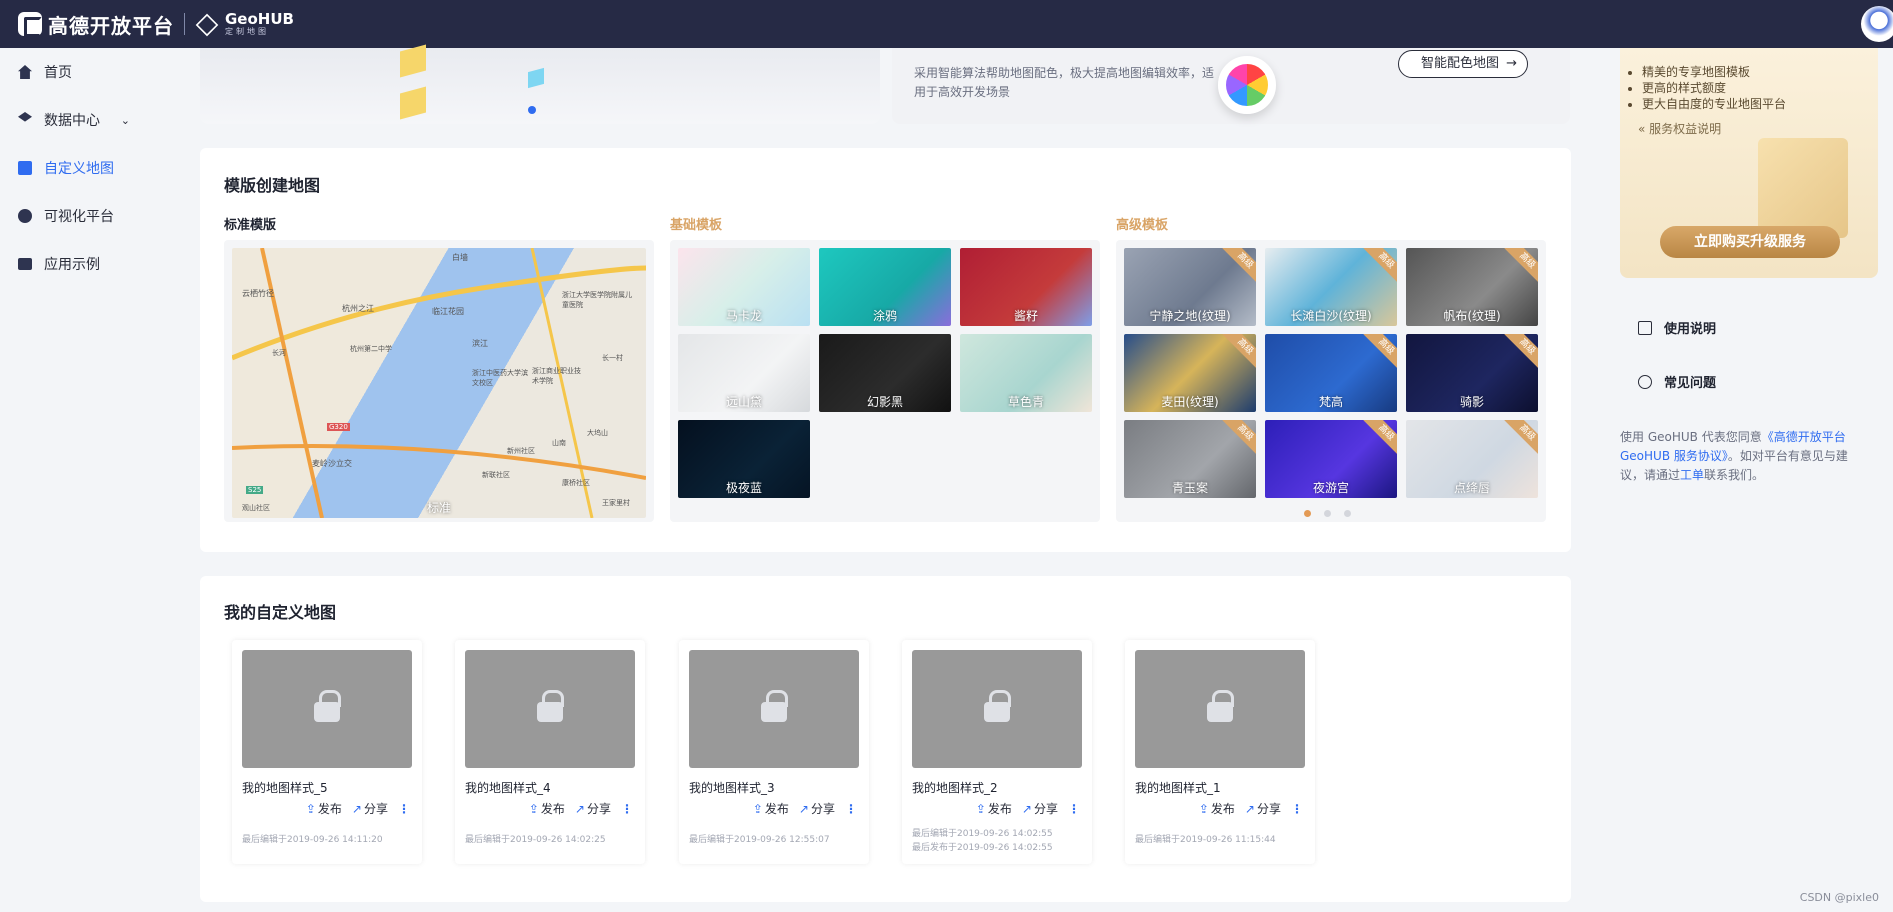 The width and height of the screenshot is (1893, 912). Describe the element at coordinates (1331, 316) in the screenshot. I see `template-name: 长滩白沙(纹理)` at that location.